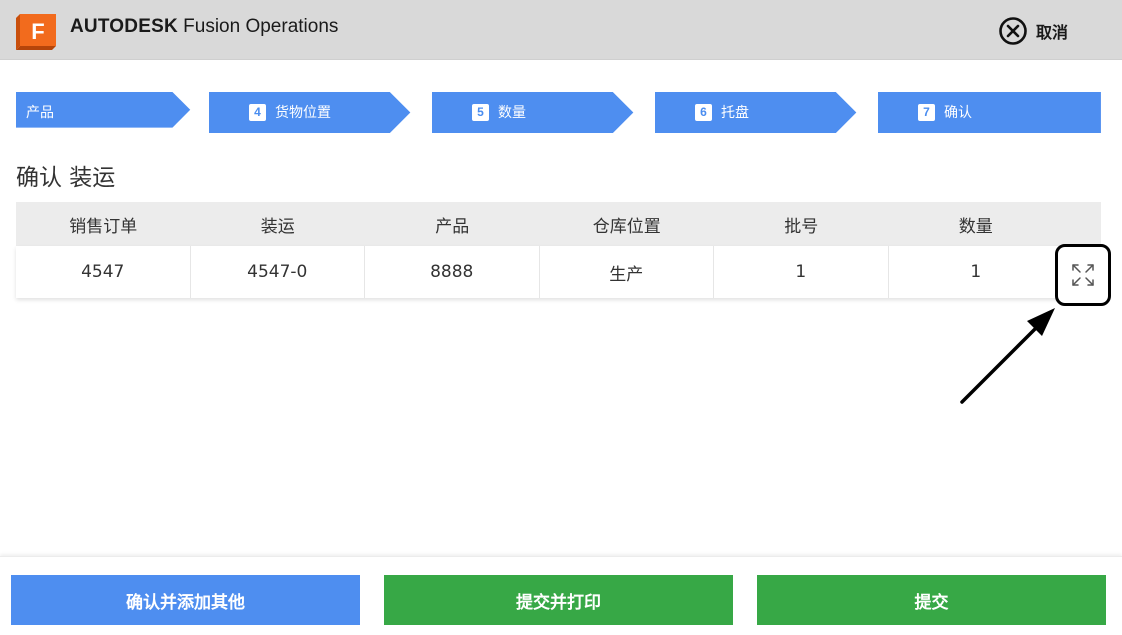 Image resolution: width=1122 pixels, height=635 pixels. What do you see at coordinates (926, 112) in the screenshot?
I see `step-number: 7` at bounding box center [926, 112].